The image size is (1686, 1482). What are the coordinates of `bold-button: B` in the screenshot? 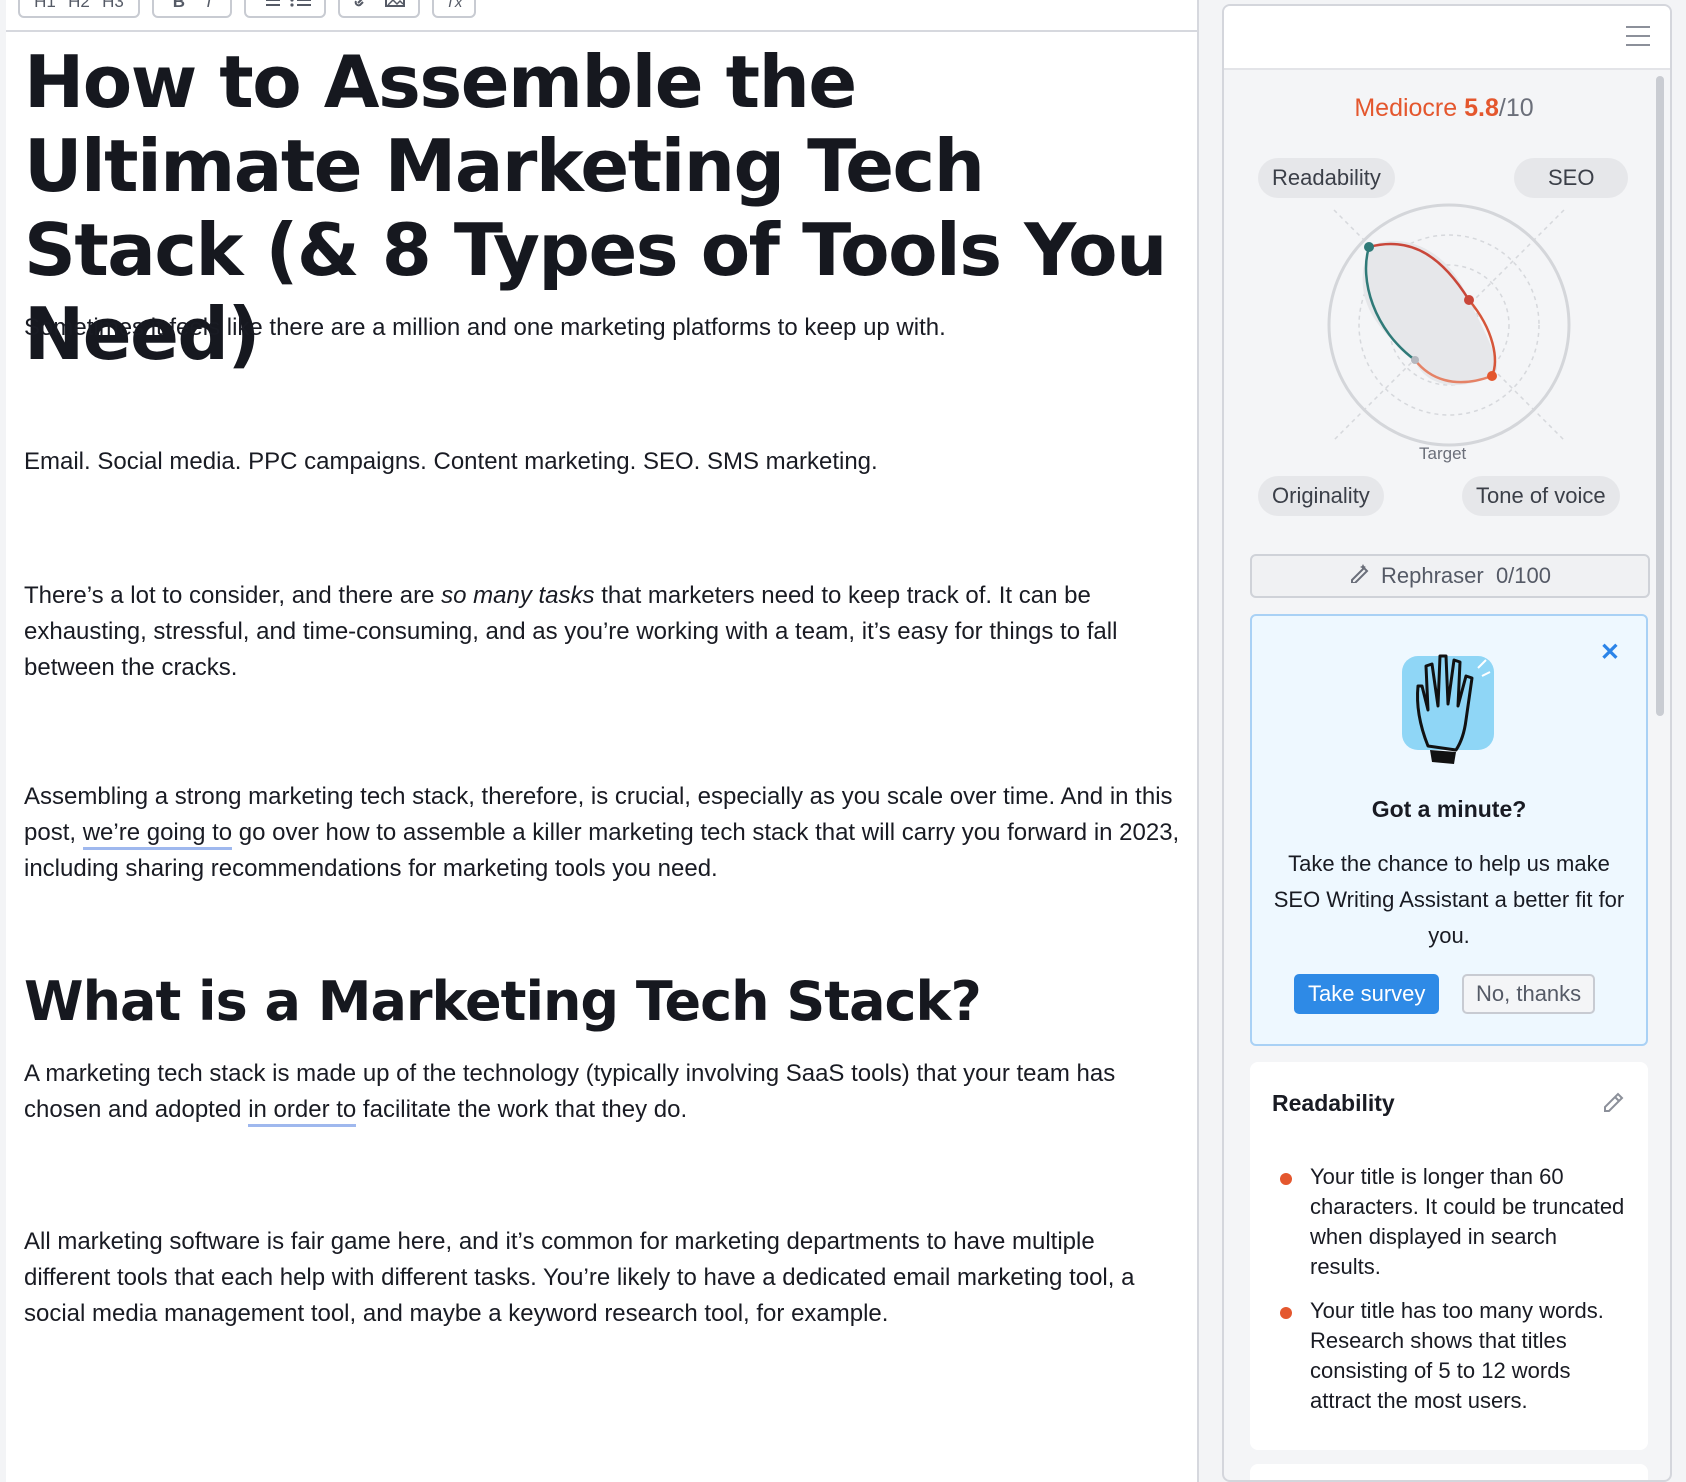 It's located at (179, 5).